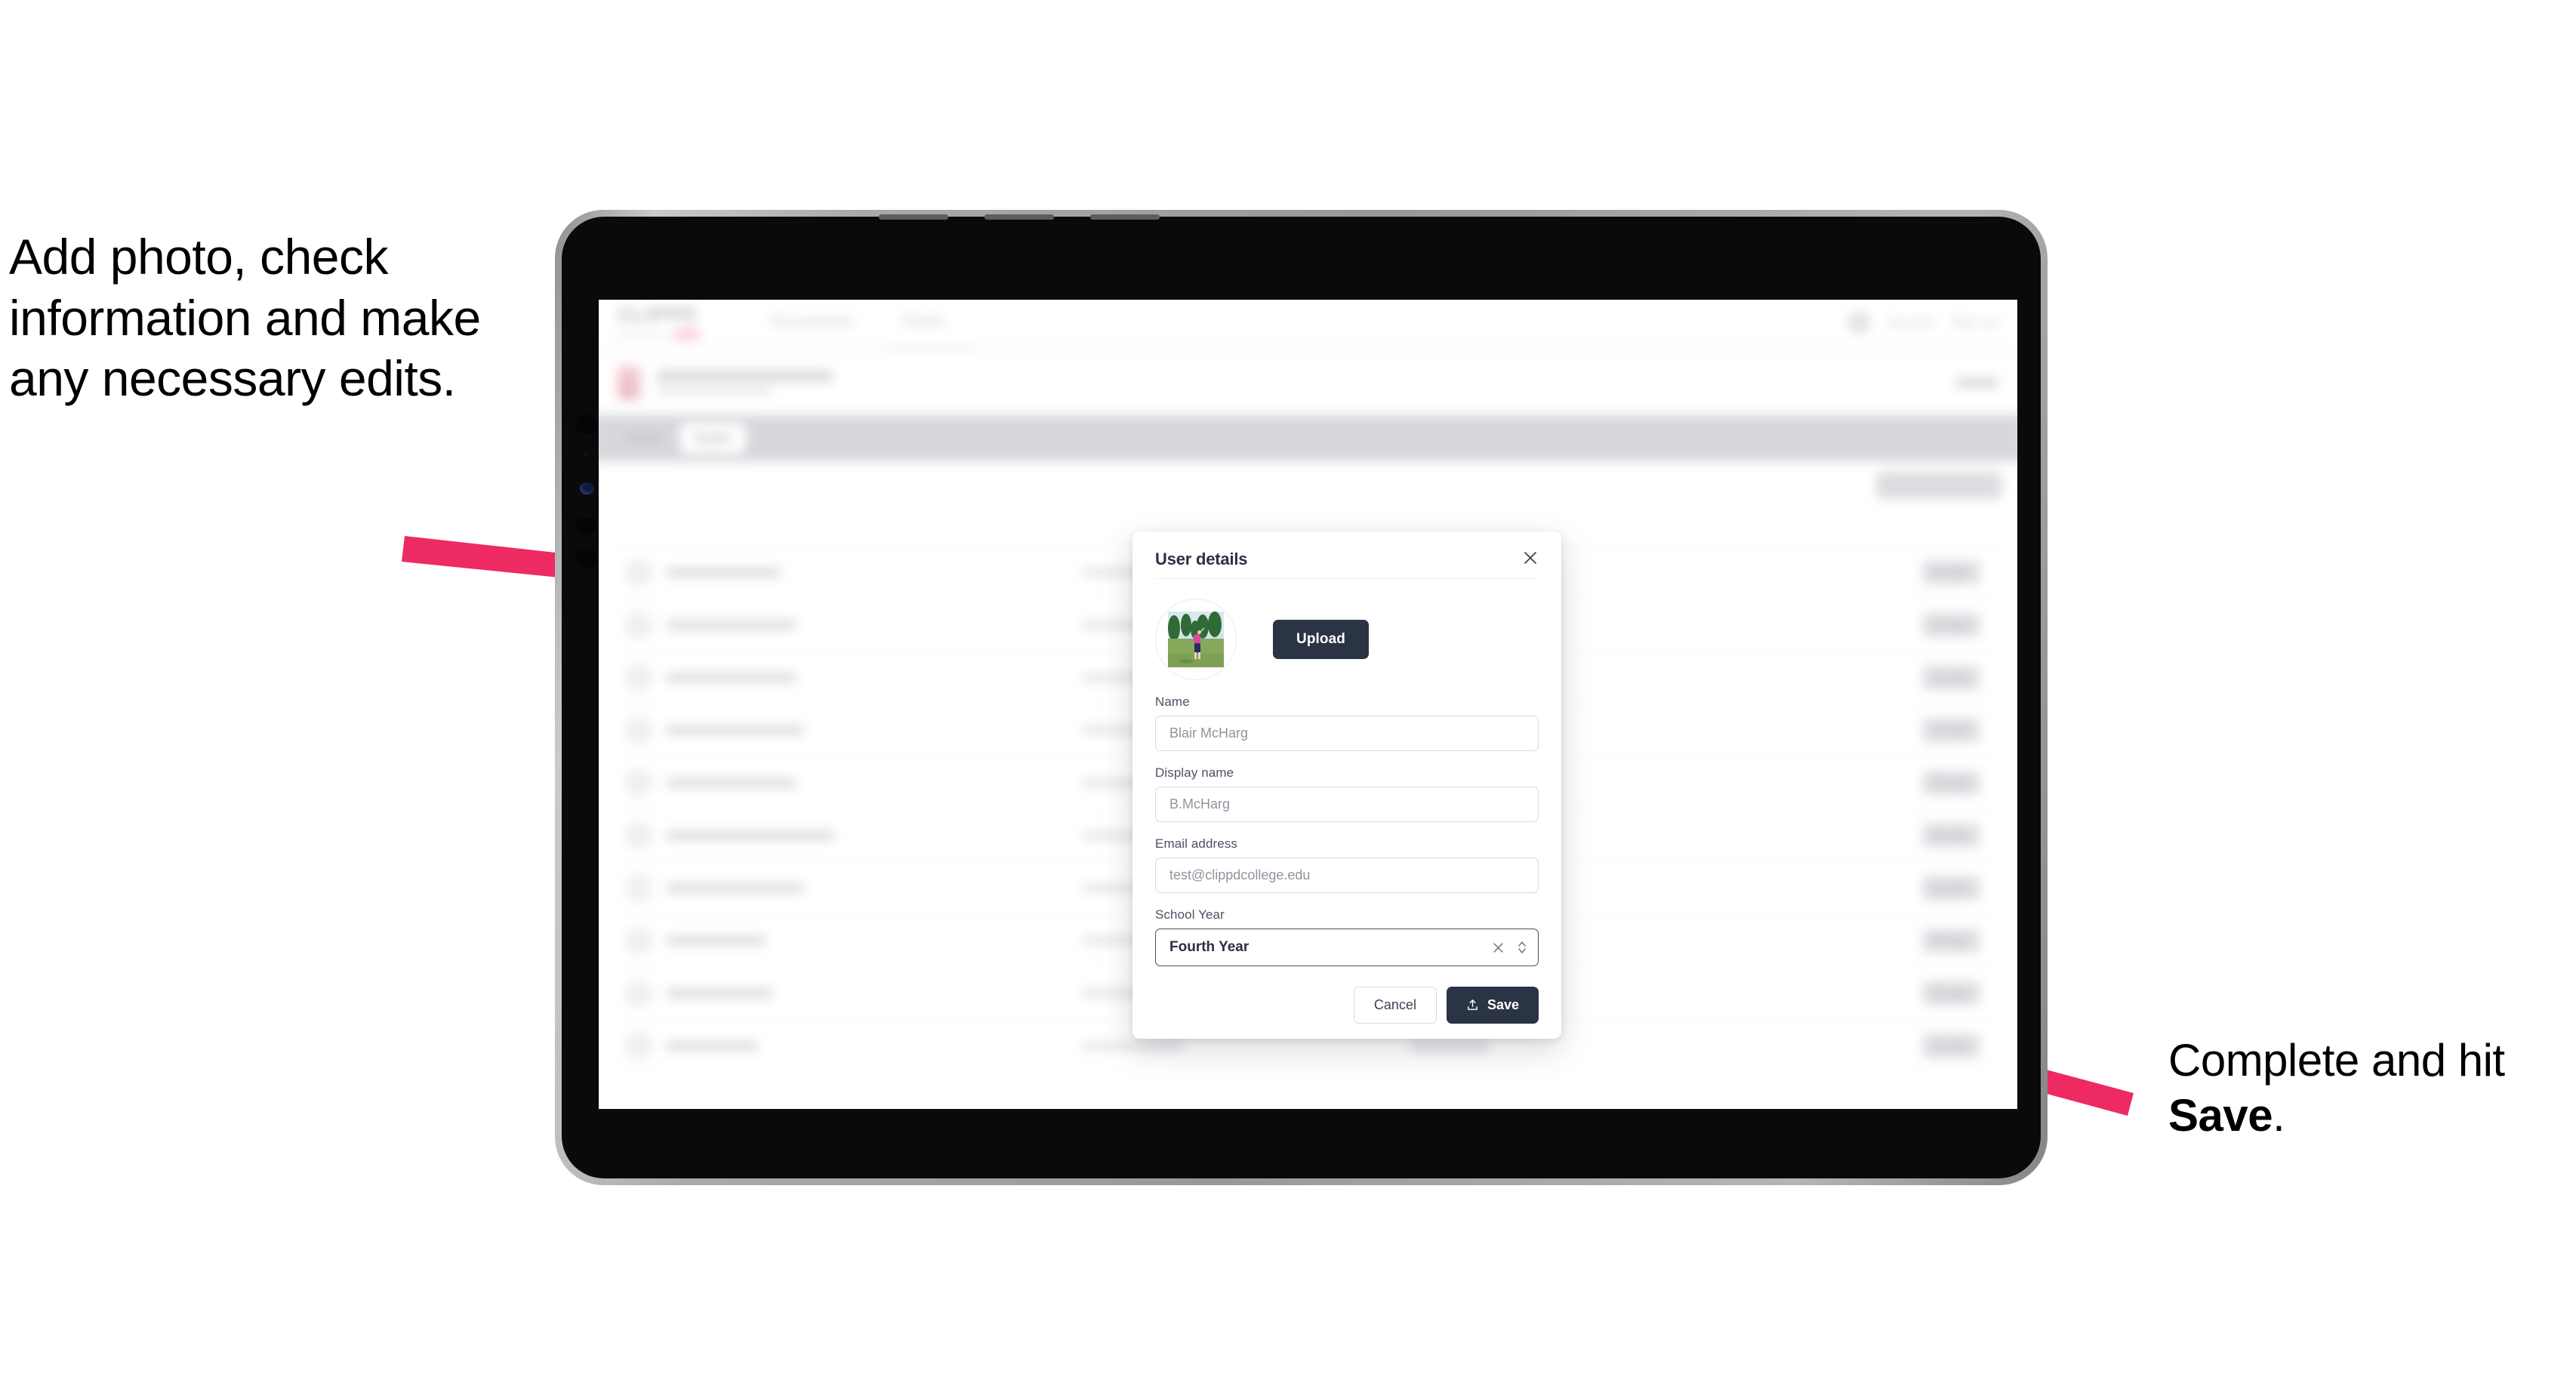  Describe the element at coordinates (2364, 1088) in the screenshot. I see `callout-right: Complete and hit Save.` at that location.